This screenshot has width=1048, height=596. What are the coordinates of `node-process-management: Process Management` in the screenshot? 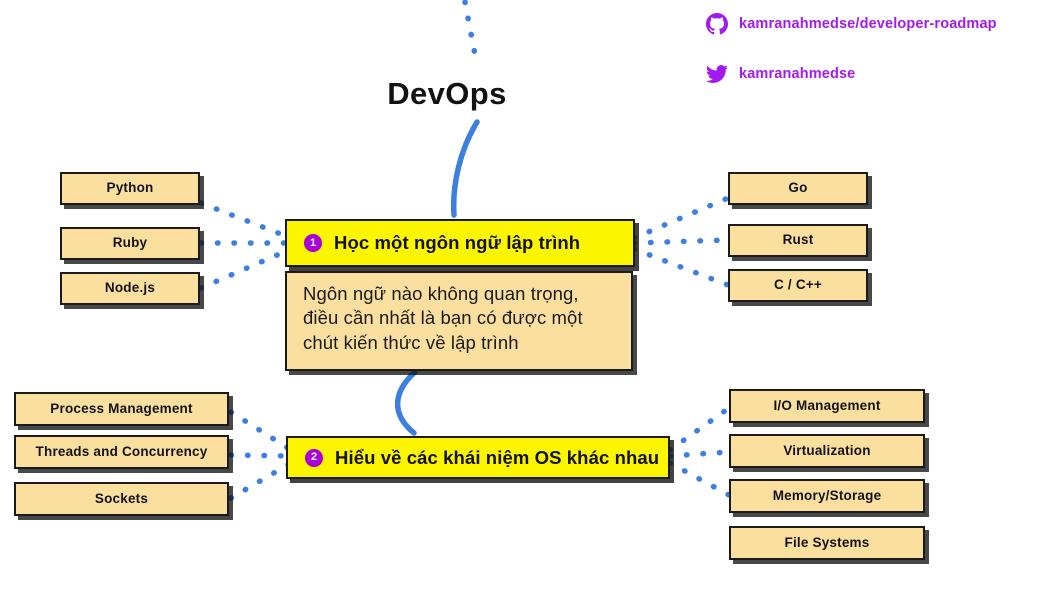 It's located at (121, 409).